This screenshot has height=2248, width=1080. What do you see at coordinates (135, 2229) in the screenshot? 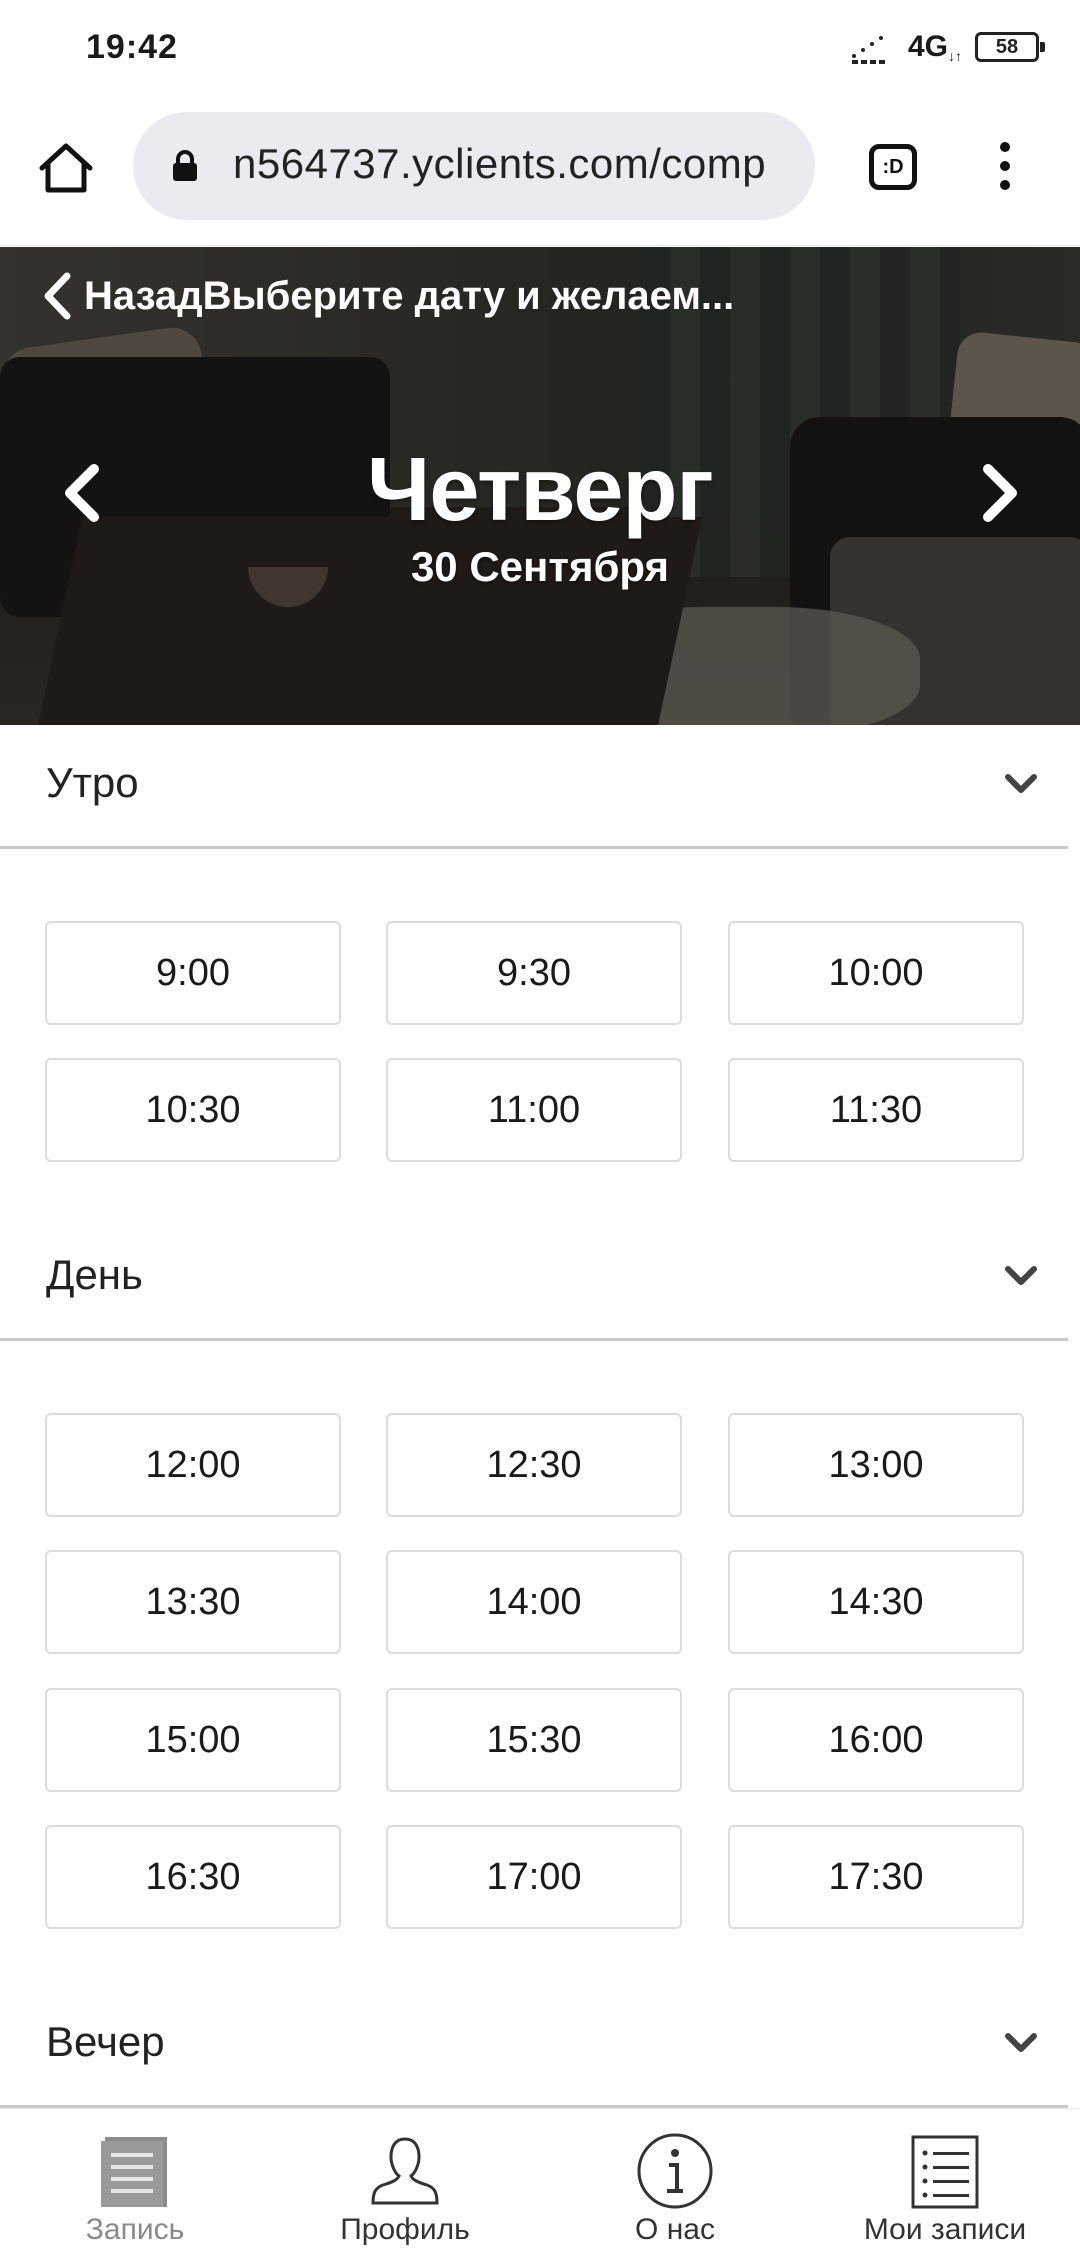
I see `nav-label: Запись` at bounding box center [135, 2229].